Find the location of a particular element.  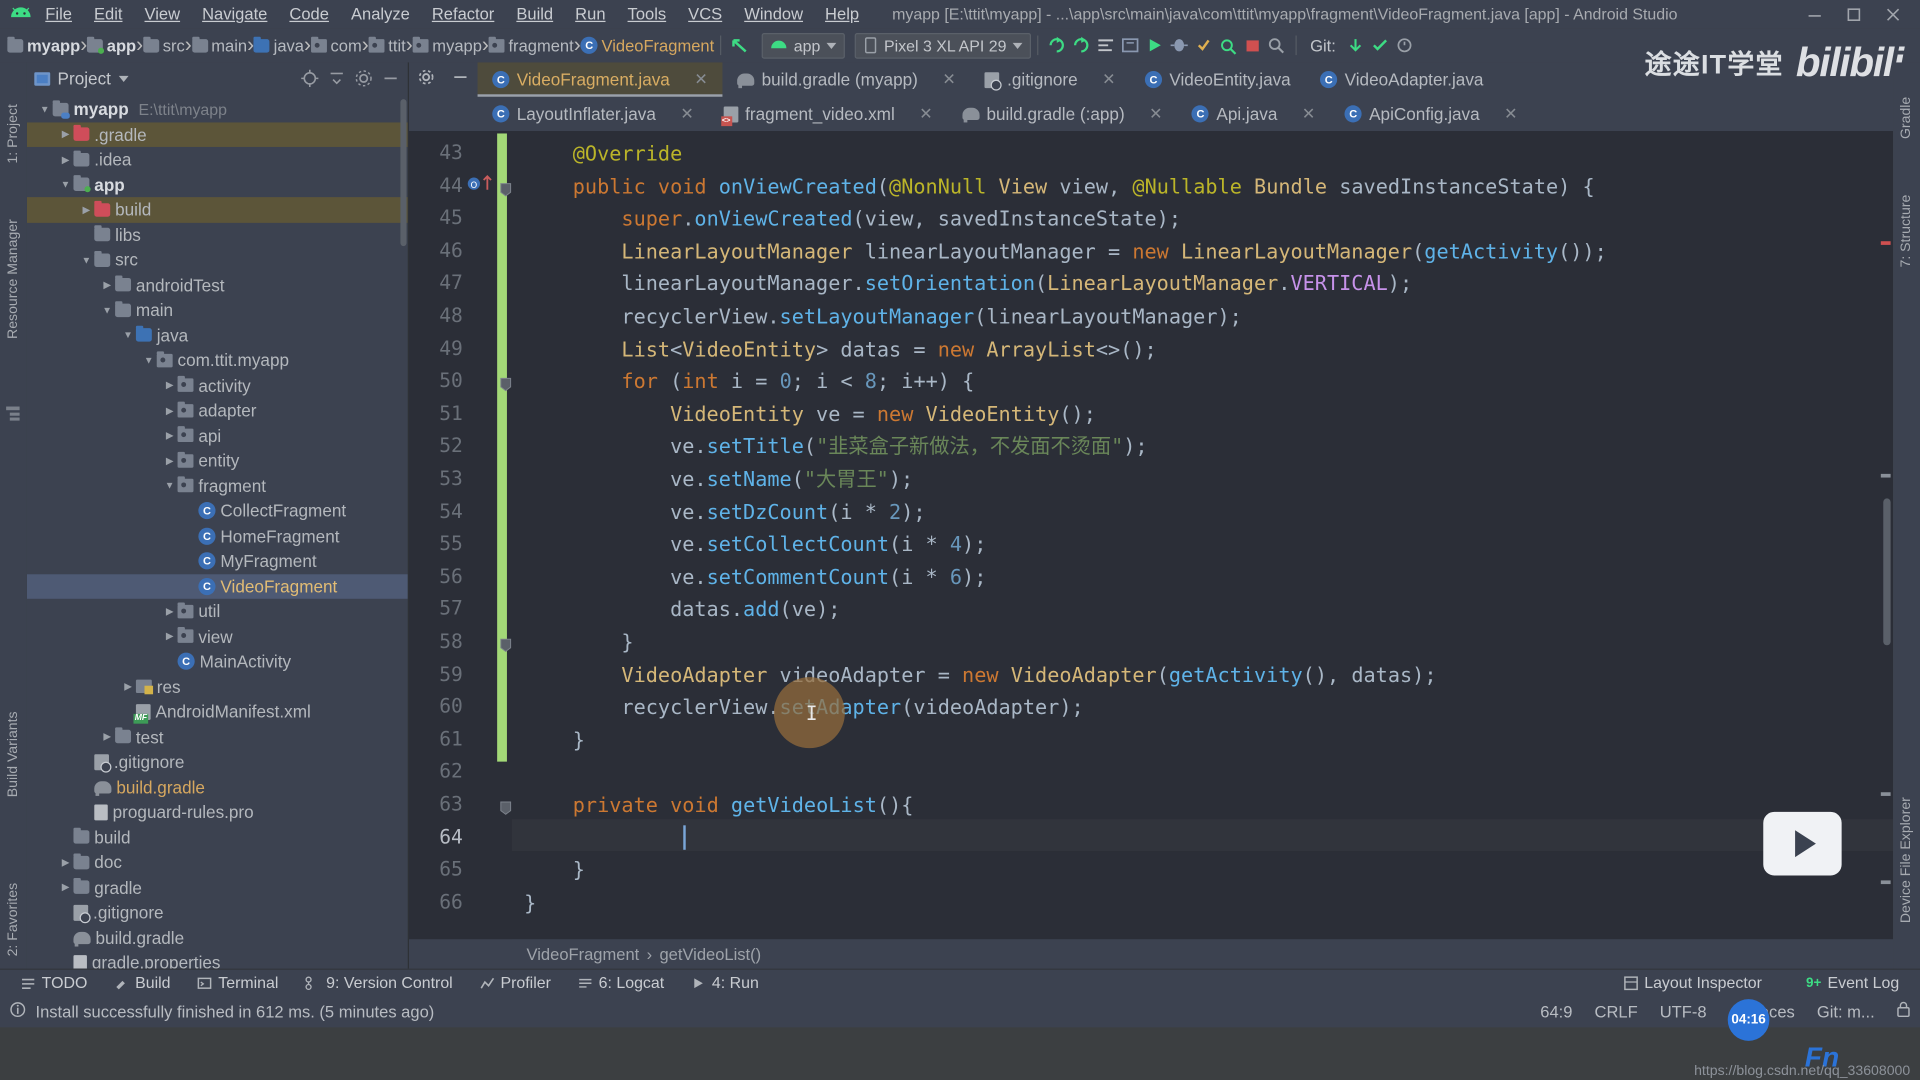

line-number-51: 51 is located at coordinates (444, 412).